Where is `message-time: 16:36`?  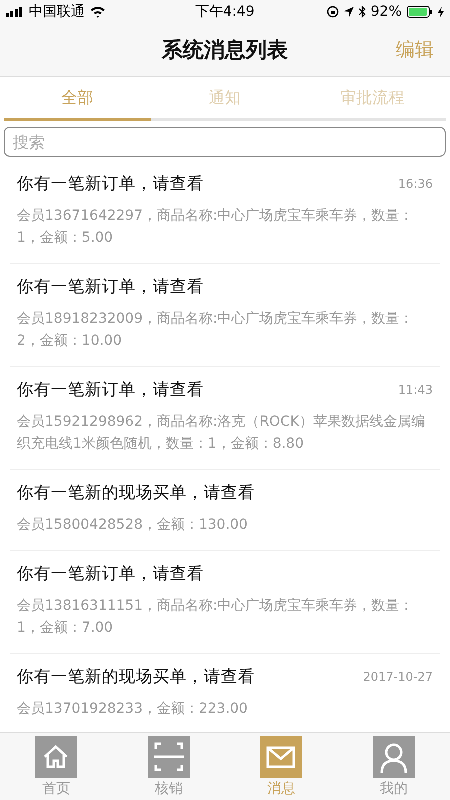 message-time: 16:36 is located at coordinates (415, 184).